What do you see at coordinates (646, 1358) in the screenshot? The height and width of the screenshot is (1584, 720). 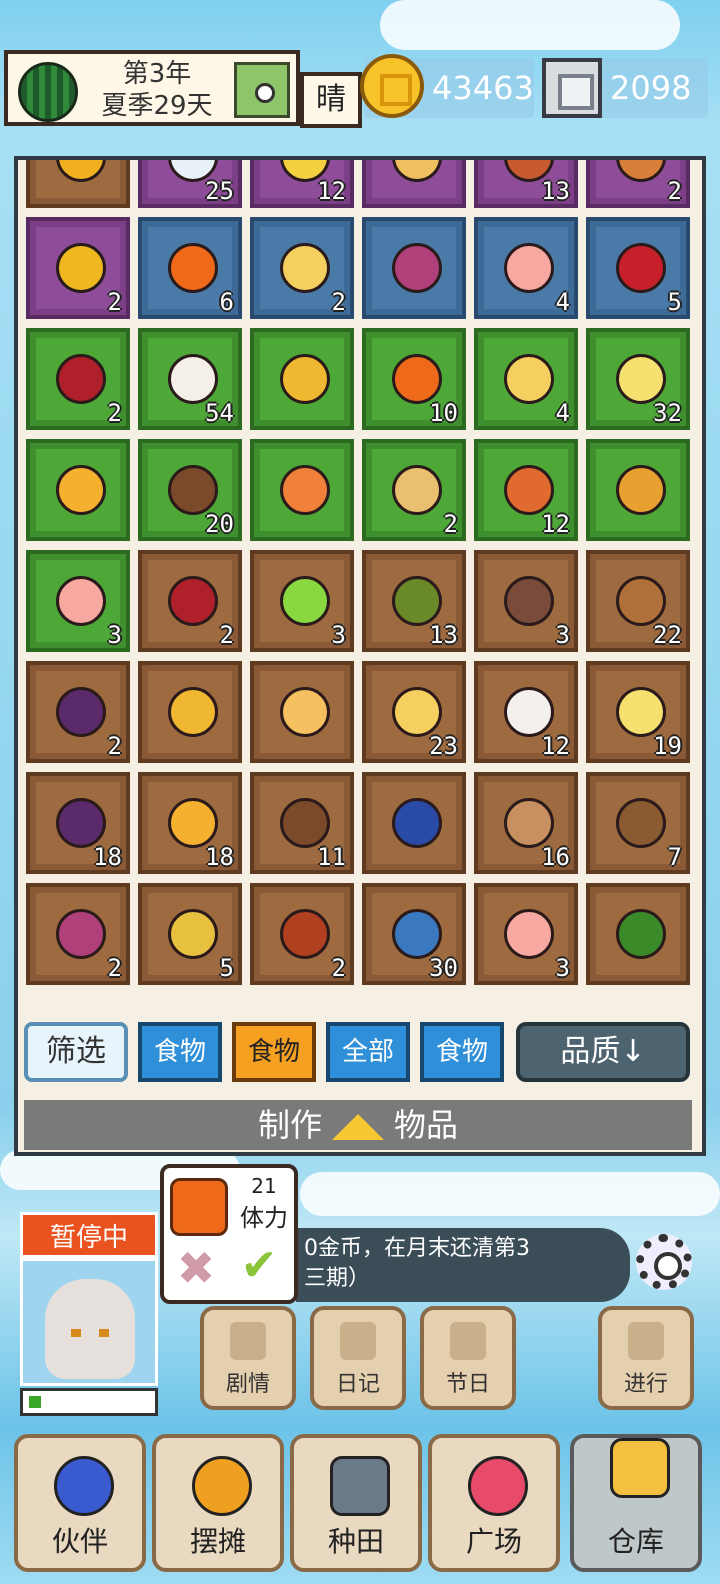 I see `proceed-button: 进行` at bounding box center [646, 1358].